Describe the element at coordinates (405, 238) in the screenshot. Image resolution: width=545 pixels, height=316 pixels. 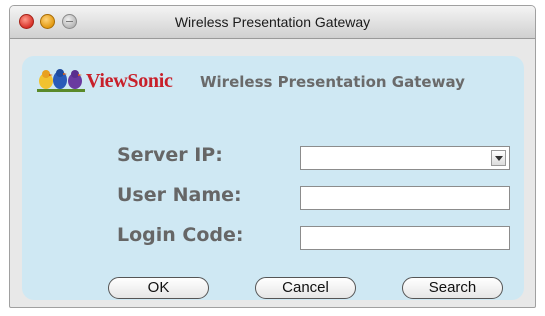
I see `login-code-field` at that location.